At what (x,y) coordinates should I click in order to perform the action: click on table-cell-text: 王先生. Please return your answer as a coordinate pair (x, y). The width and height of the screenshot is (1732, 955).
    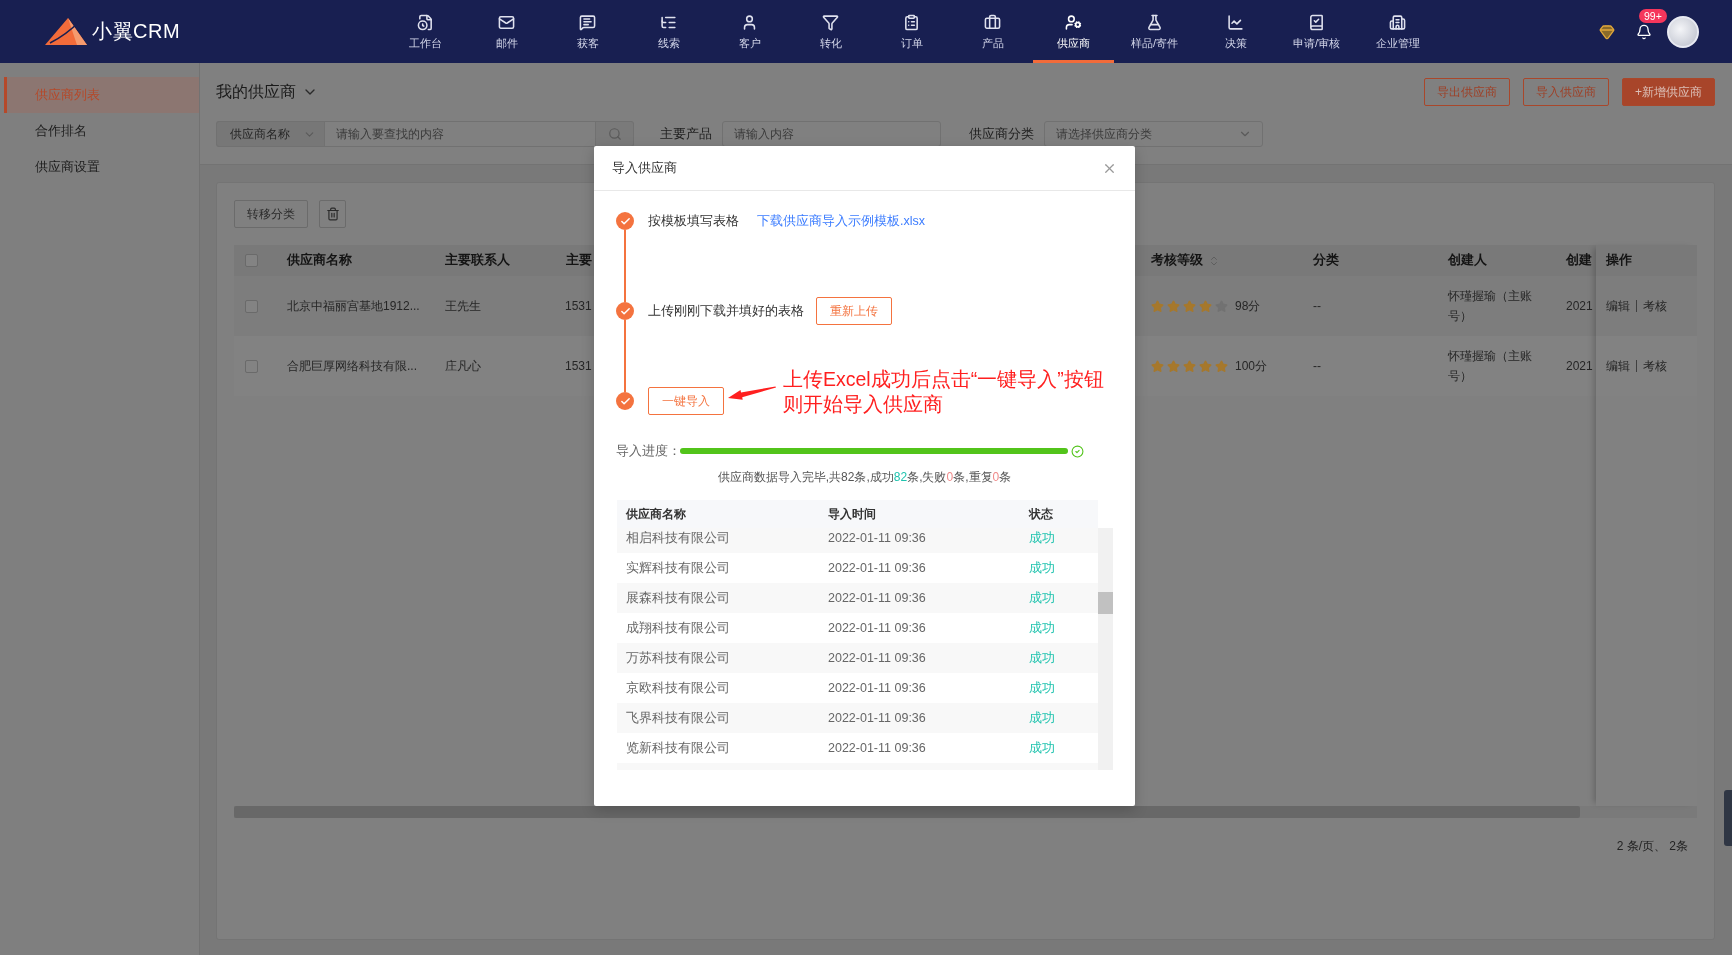
    Looking at the image, I should click on (463, 306).